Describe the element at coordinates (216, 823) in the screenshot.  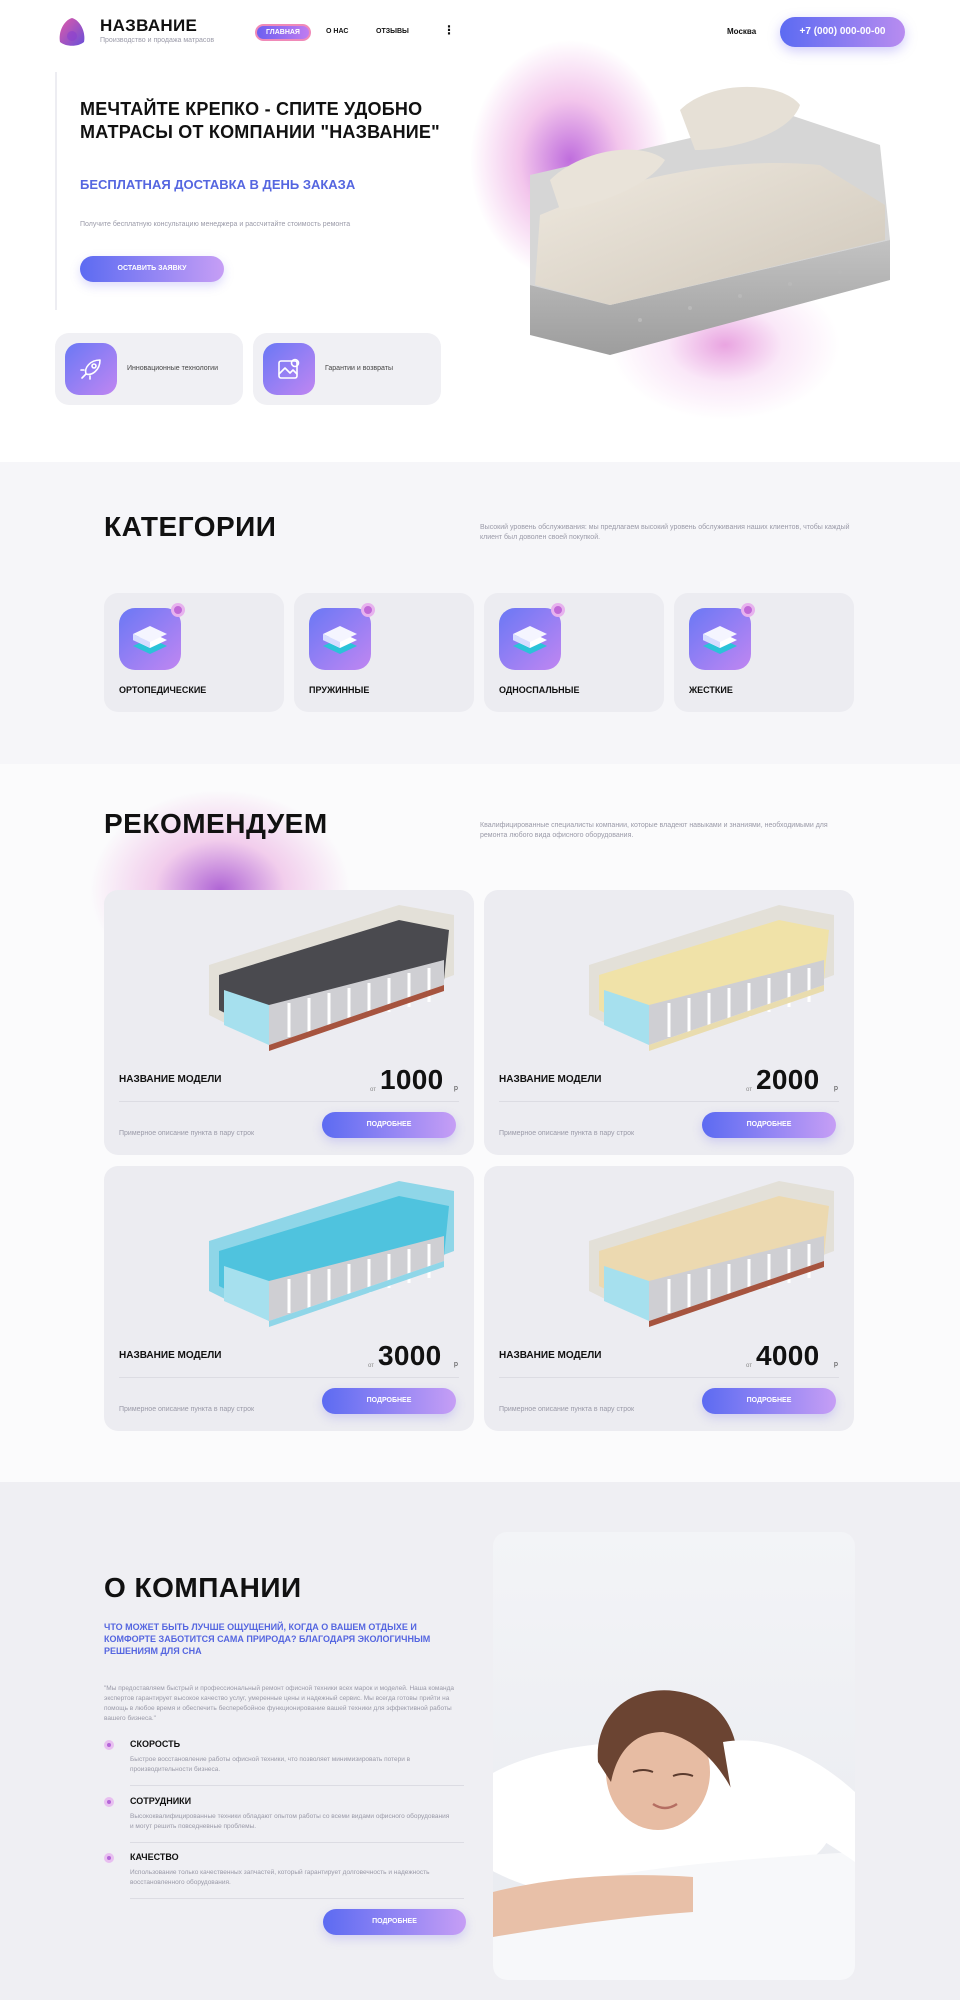
I see `recommend-heading: РЕКОМЕНДУЕМ` at that location.